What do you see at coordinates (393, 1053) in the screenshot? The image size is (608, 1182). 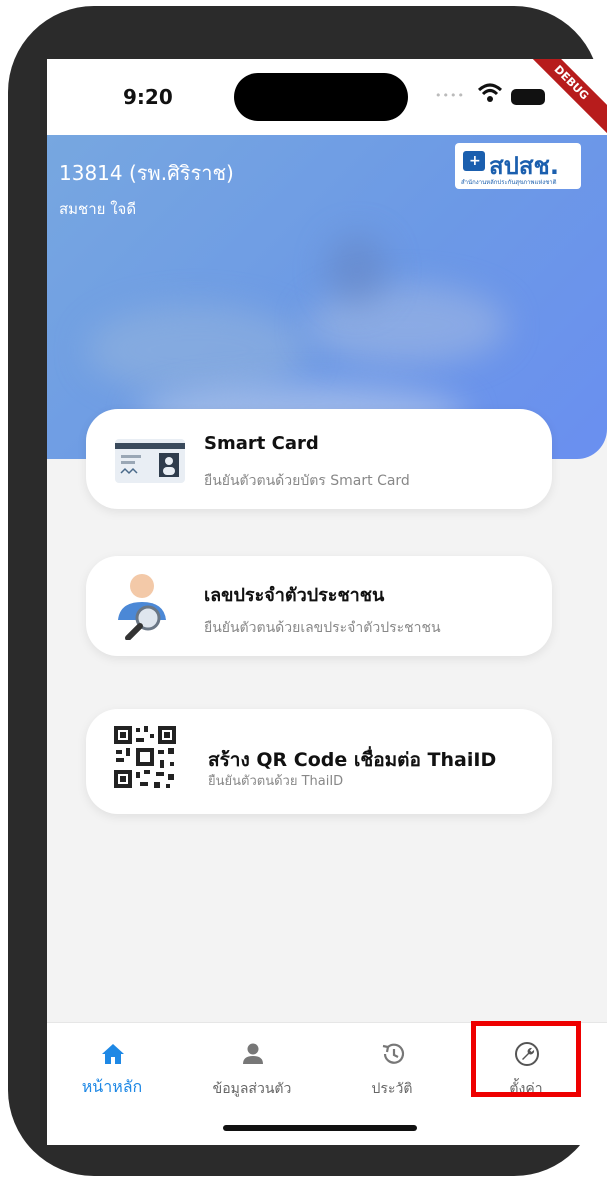 I see `history-icon` at bounding box center [393, 1053].